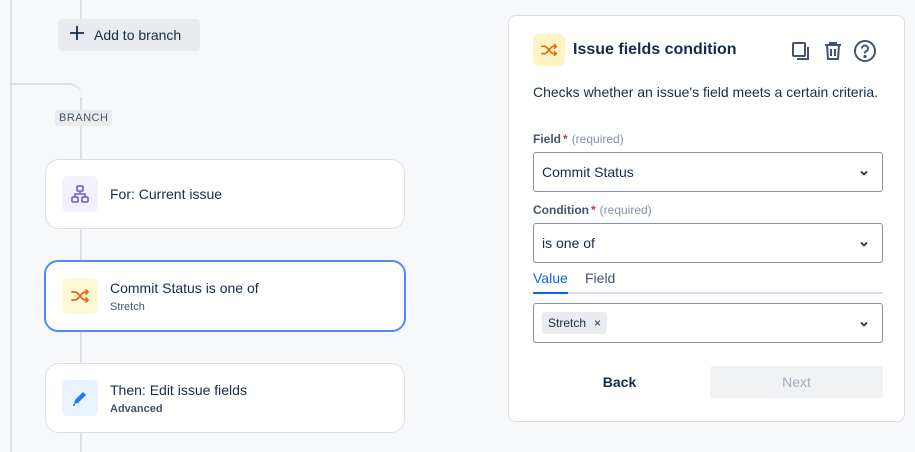 This screenshot has height=452, width=915. I want to click on flow-card-condition: Commit Status is one of Stretch, so click(225, 296).